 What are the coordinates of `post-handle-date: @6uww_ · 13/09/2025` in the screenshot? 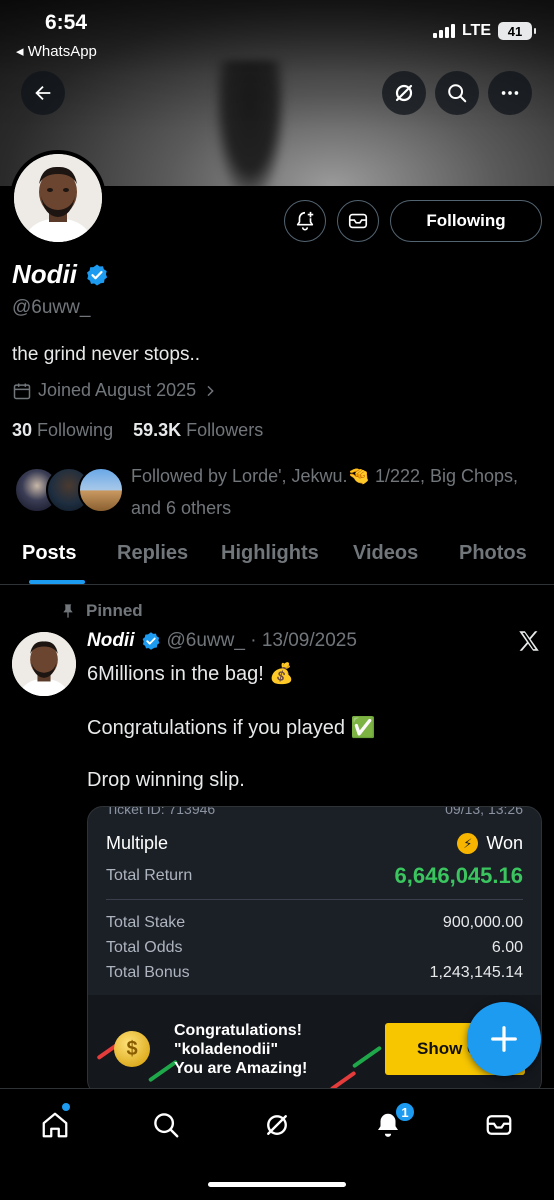 It's located at (261, 640).